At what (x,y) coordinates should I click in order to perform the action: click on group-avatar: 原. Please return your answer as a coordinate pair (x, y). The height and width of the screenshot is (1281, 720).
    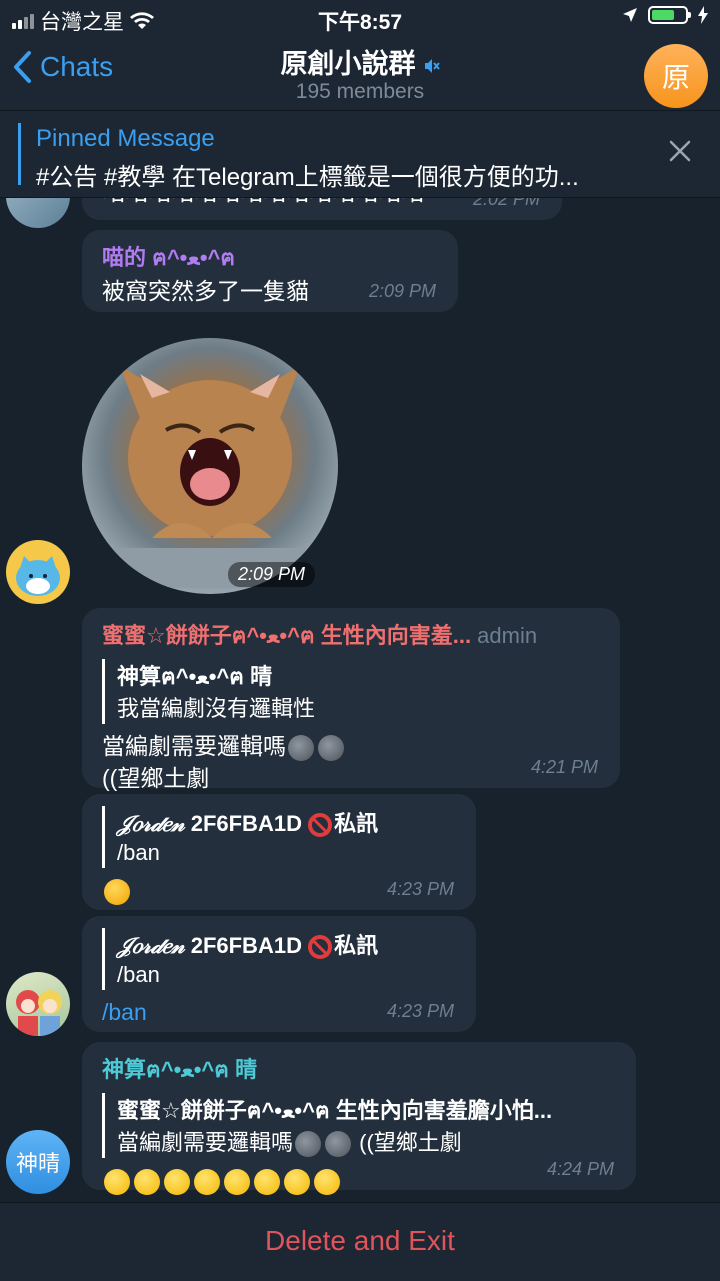
    Looking at the image, I should click on (676, 76).